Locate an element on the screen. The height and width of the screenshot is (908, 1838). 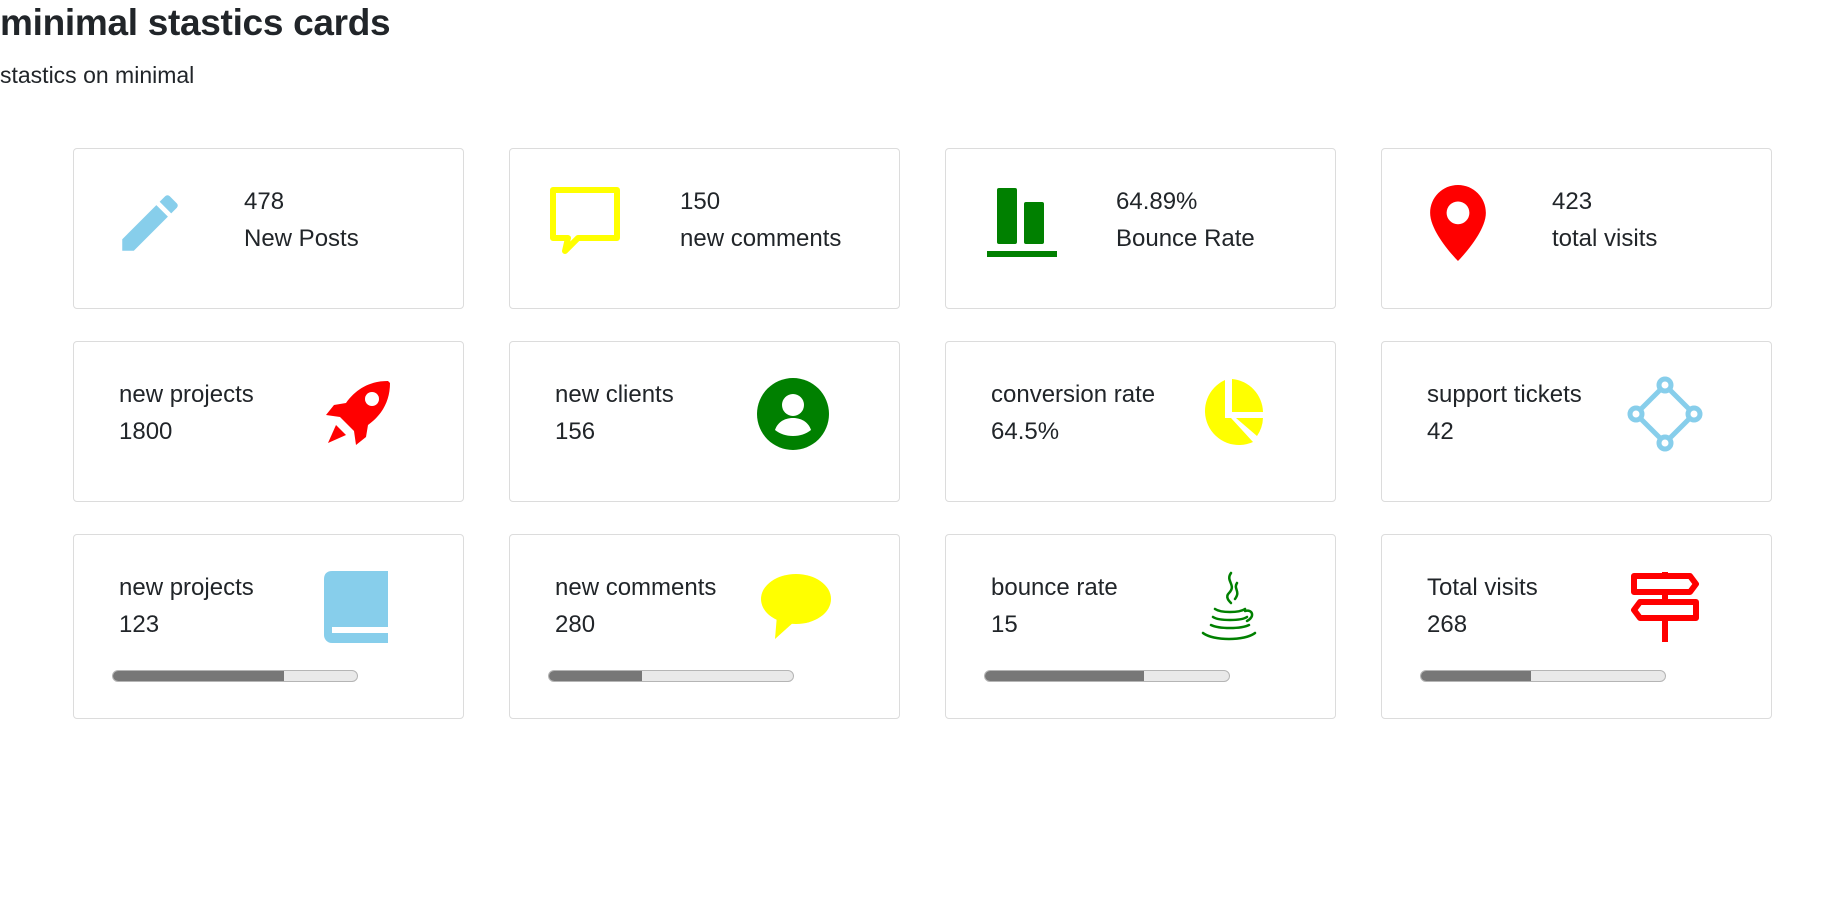
stat-label: Bounce Rate is located at coordinates (1185, 238).